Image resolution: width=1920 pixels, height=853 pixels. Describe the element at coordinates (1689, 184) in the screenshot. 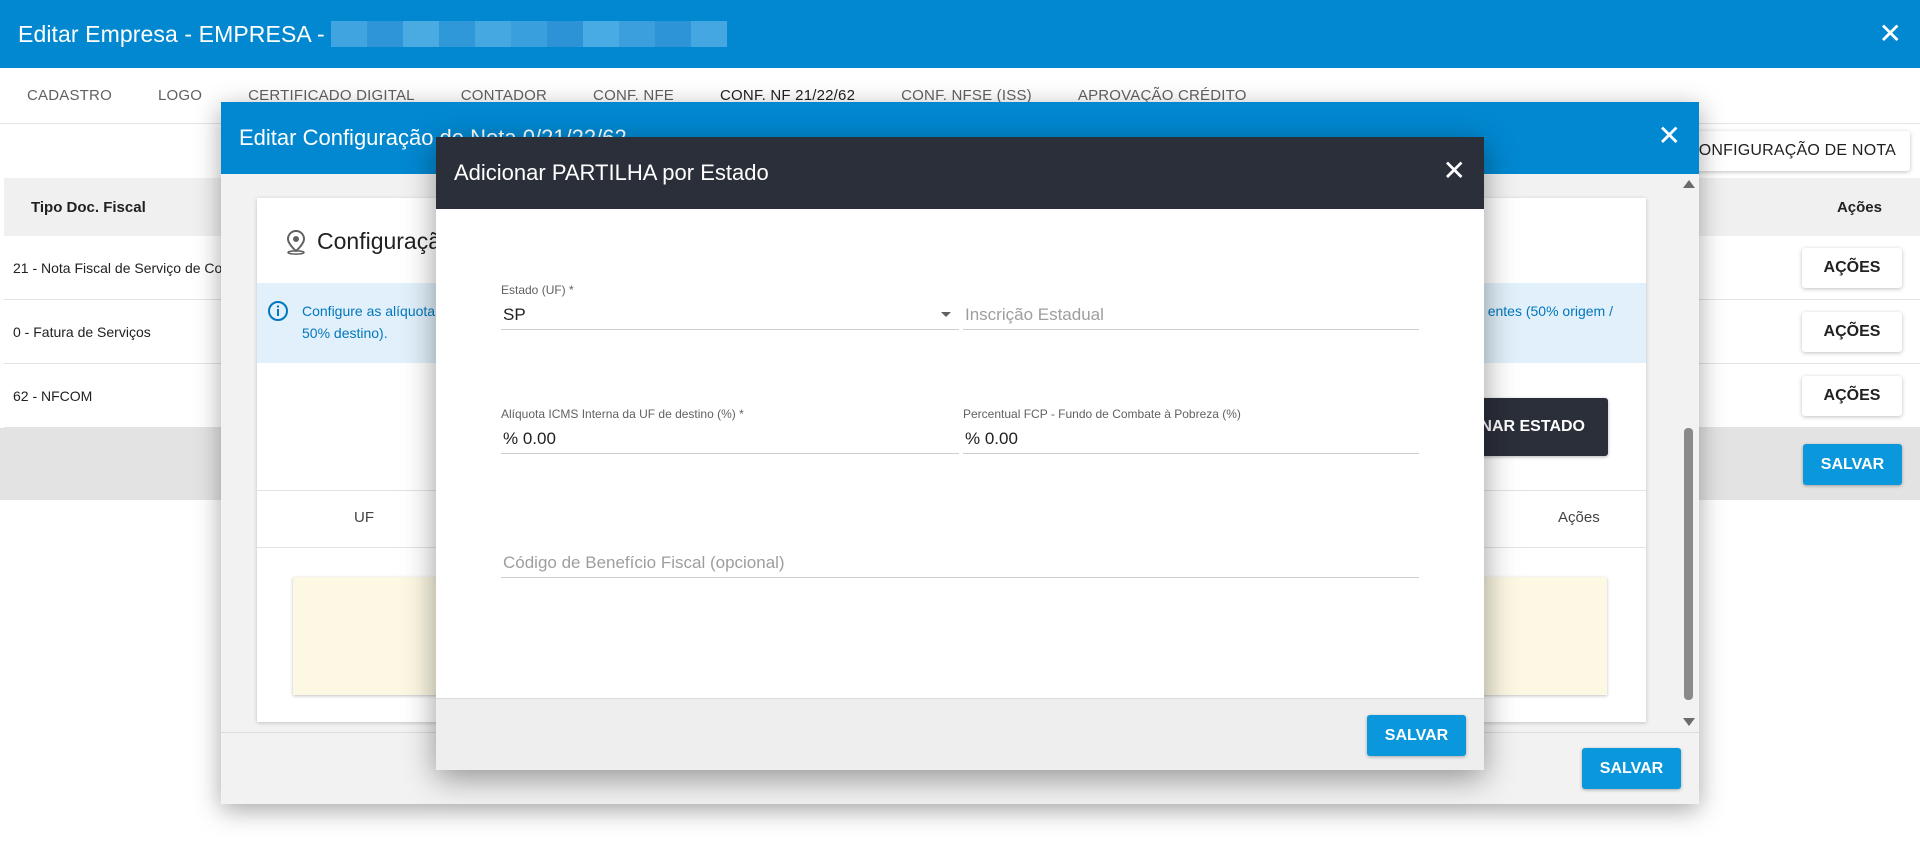

I see `scroll-up-icon` at that location.